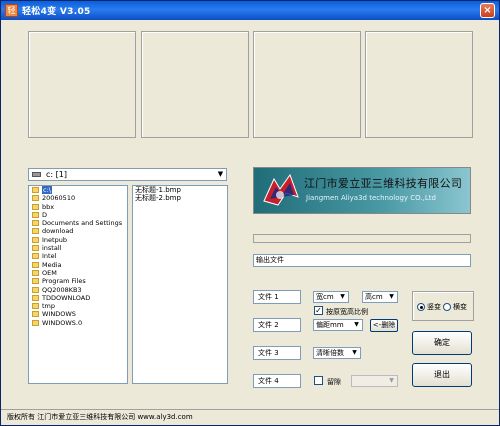 The image size is (500, 426). What do you see at coordinates (384, 325) in the screenshot?
I see `delete-button: <-删除` at bounding box center [384, 325].